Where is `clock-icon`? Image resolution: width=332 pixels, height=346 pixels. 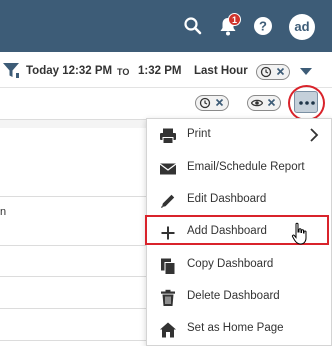 clock-icon is located at coordinates (205, 103).